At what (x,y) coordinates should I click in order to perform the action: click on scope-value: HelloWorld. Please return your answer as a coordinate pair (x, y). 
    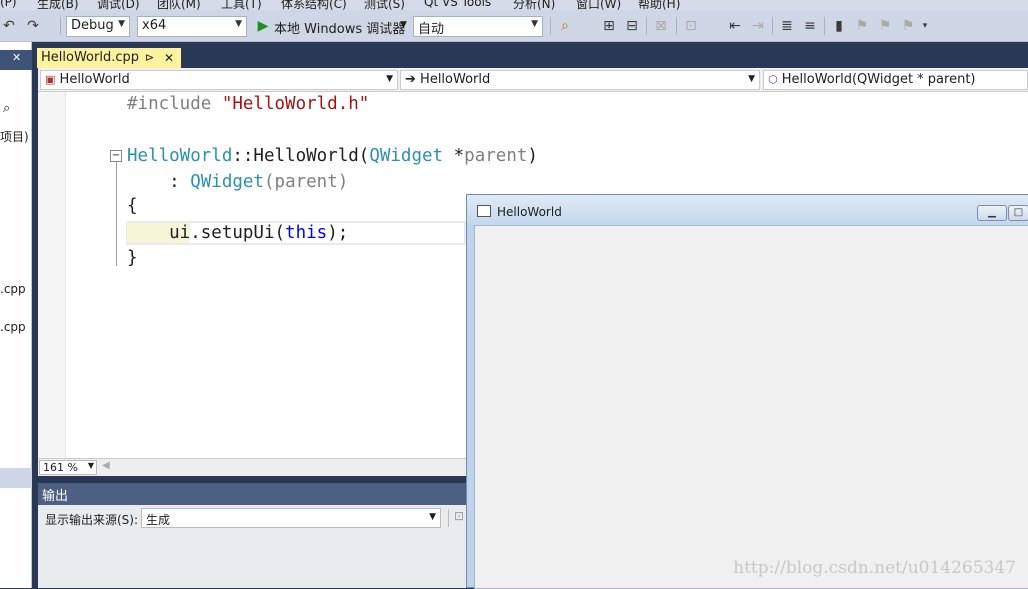
    Looking at the image, I should click on (94, 79).